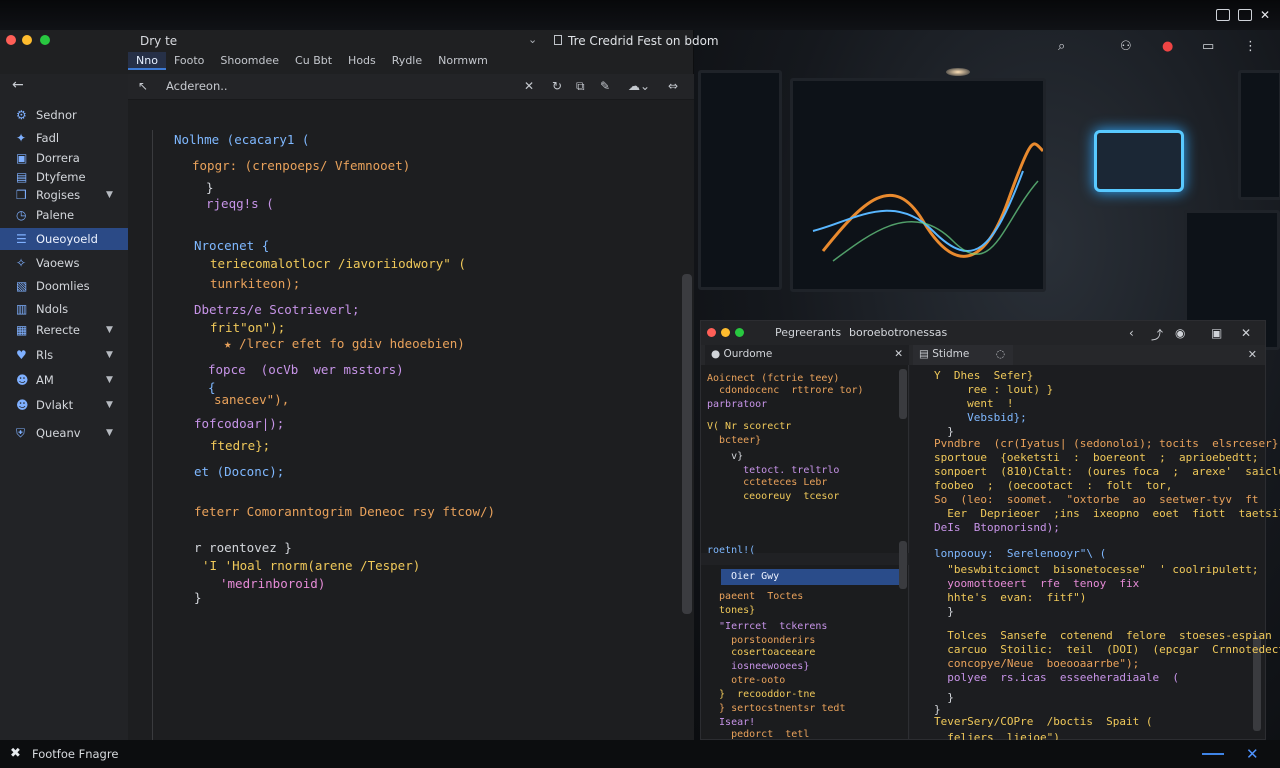  Describe the element at coordinates (994, 389) in the screenshot. I see `code-line: ree : lout) }` at that location.